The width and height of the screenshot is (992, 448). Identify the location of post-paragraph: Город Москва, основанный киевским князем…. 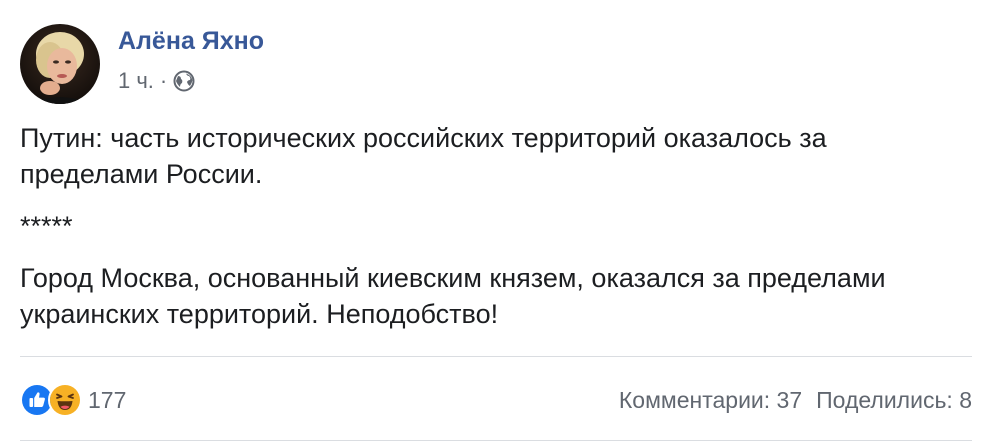
(453, 296).